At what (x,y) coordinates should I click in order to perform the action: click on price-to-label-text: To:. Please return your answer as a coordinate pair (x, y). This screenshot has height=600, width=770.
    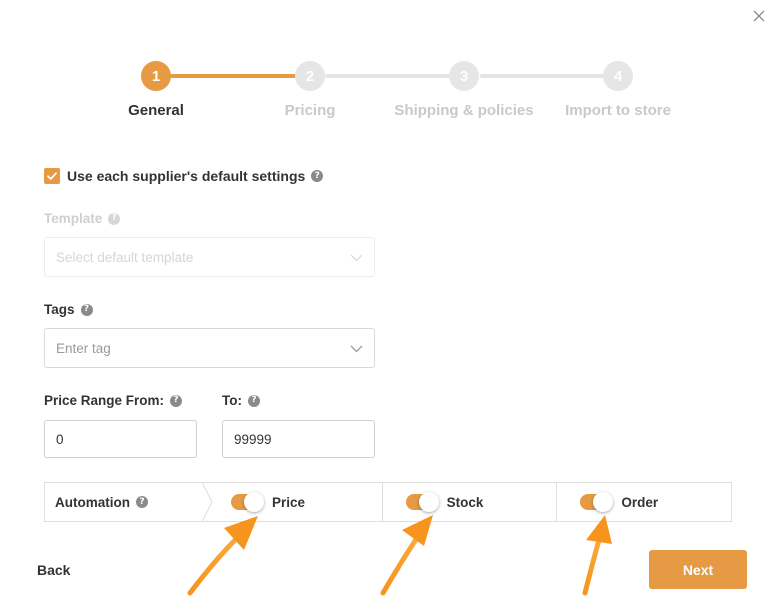
    Looking at the image, I should click on (232, 400).